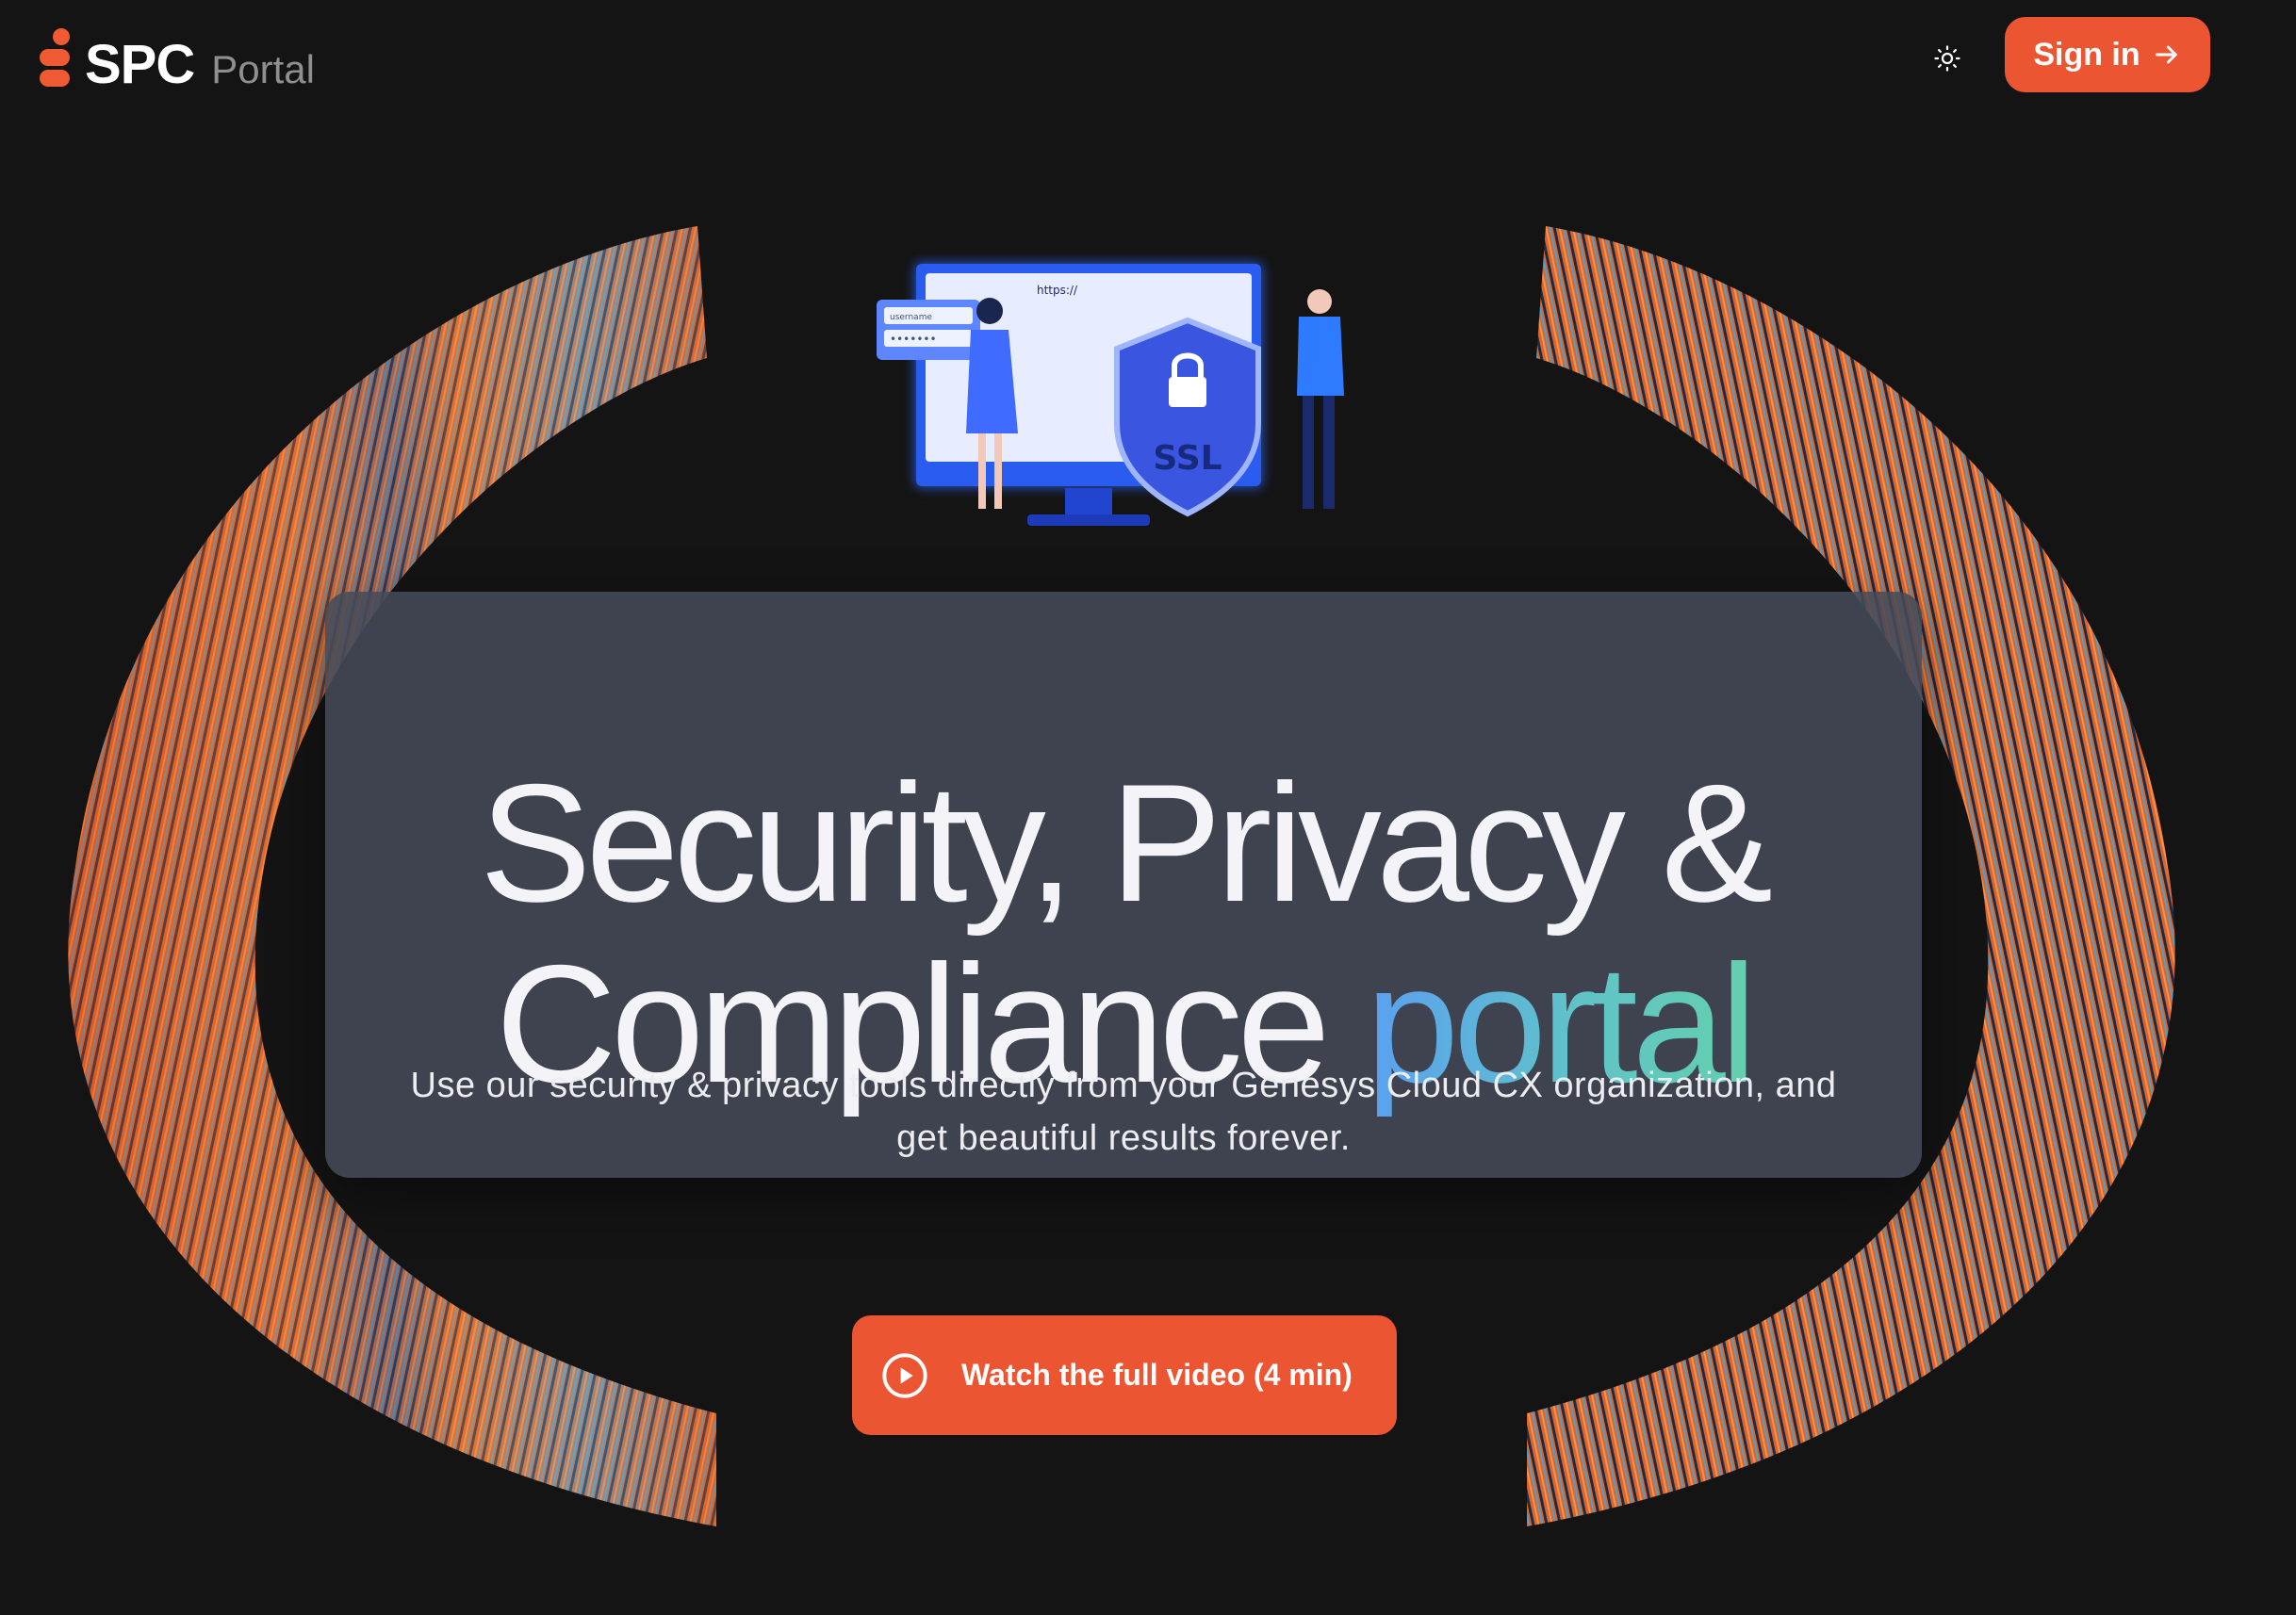 The image size is (2296, 1615). Describe the element at coordinates (1126, 843) in the screenshot. I see `hero-title-line1: Security, Privacy &` at that location.